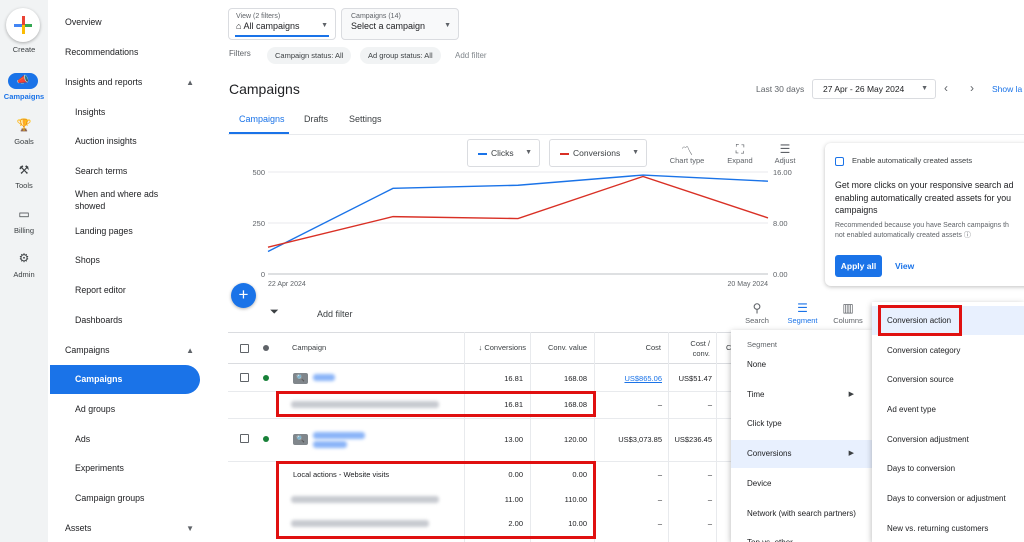  Describe the element at coordinates (244, 348) in the screenshot. I see `select-all-checkbox` at that location.